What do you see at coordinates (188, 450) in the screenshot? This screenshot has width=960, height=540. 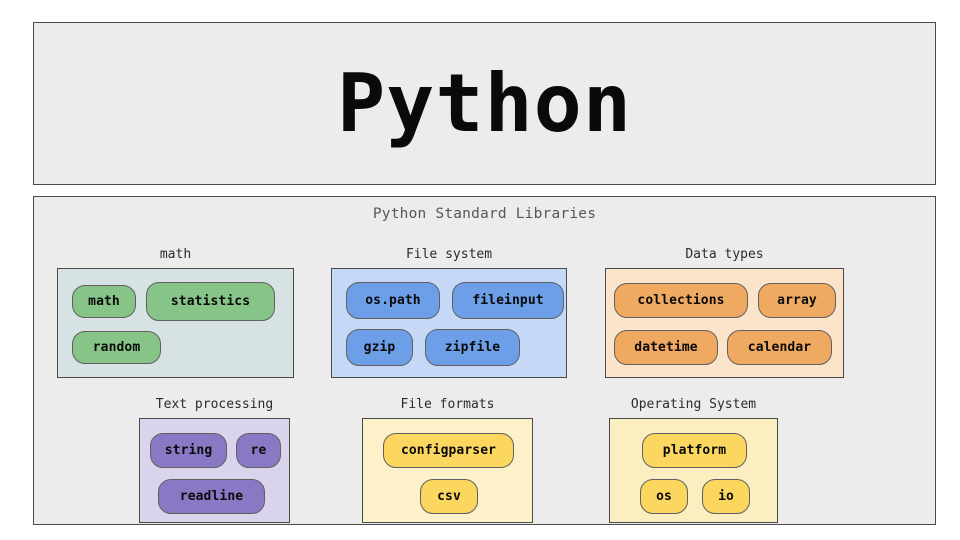 I see `module-pill-string: string` at bounding box center [188, 450].